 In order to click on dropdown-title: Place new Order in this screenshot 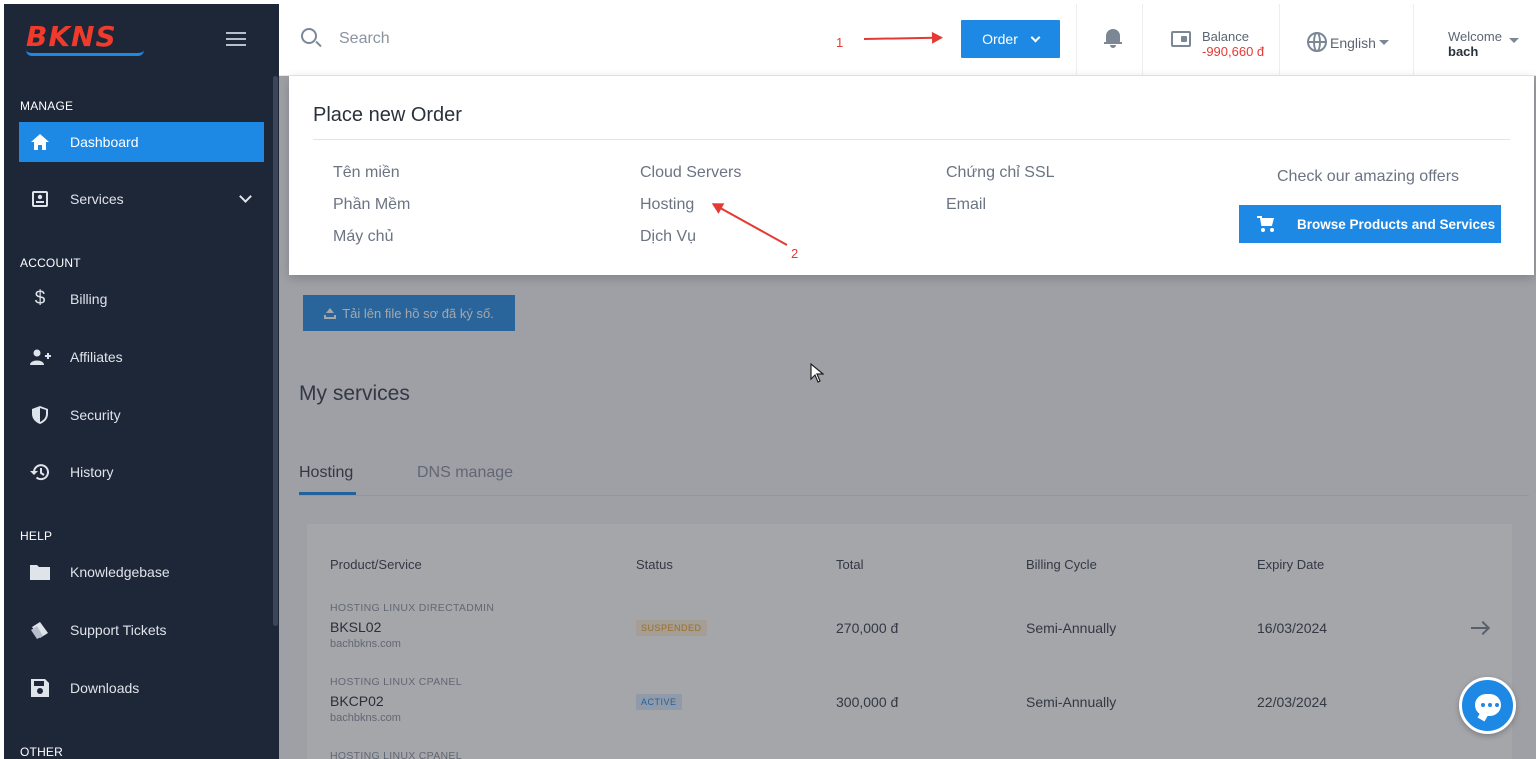, I will do `click(387, 115)`.